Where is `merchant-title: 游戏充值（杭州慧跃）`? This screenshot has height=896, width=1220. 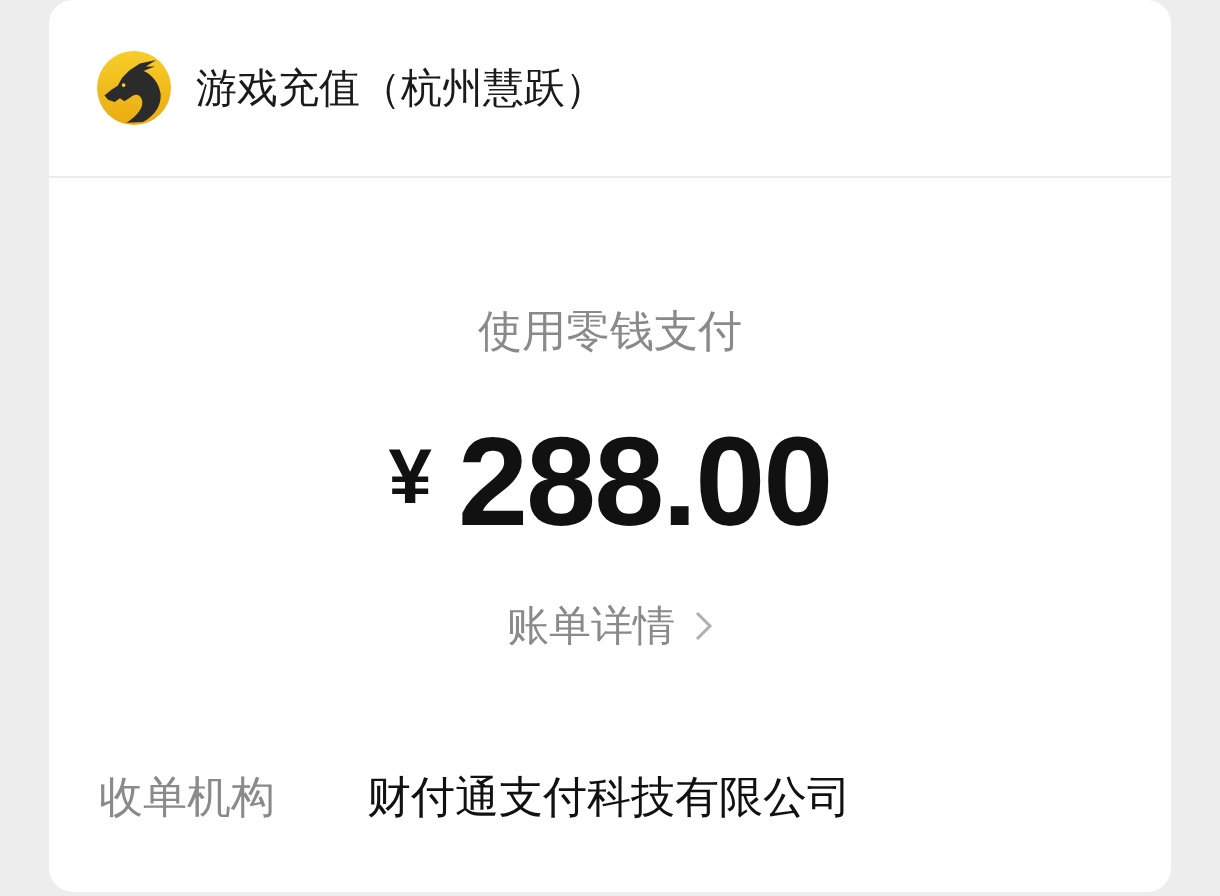 merchant-title: 游戏充值（杭州慧跃） is located at coordinates (401, 88).